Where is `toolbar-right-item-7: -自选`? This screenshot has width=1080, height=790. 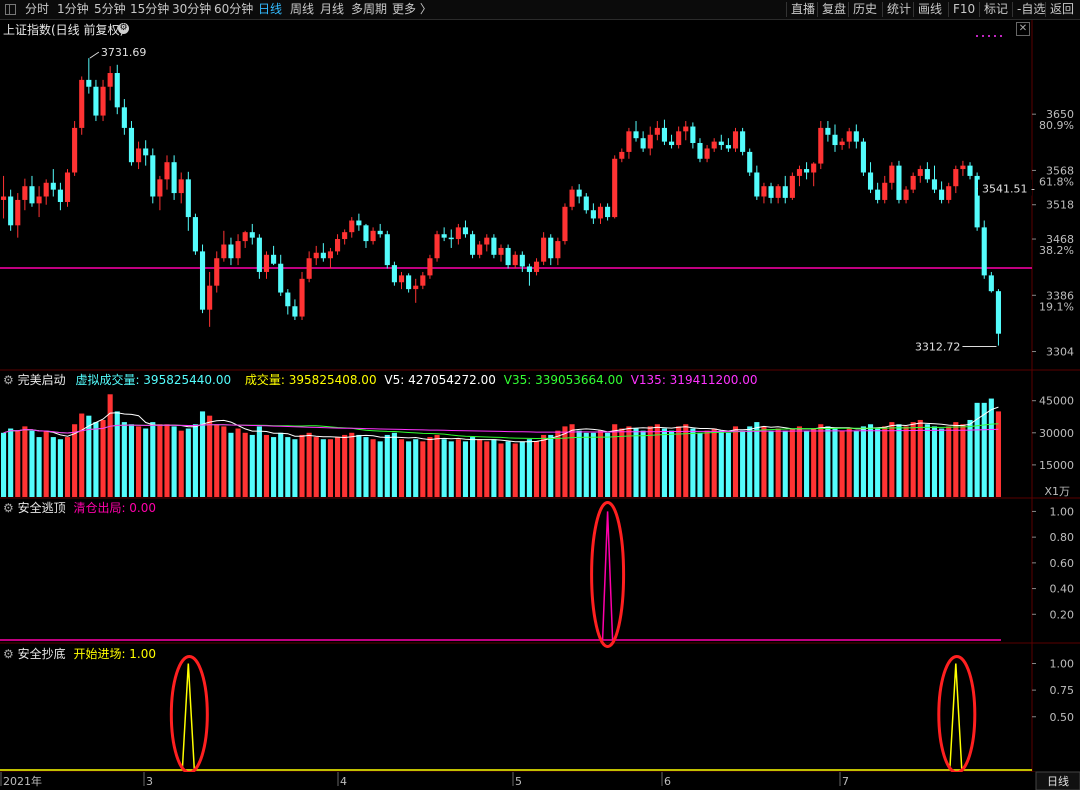
toolbar-right-item-7: -自选 is located at coordinates (1031, 9).